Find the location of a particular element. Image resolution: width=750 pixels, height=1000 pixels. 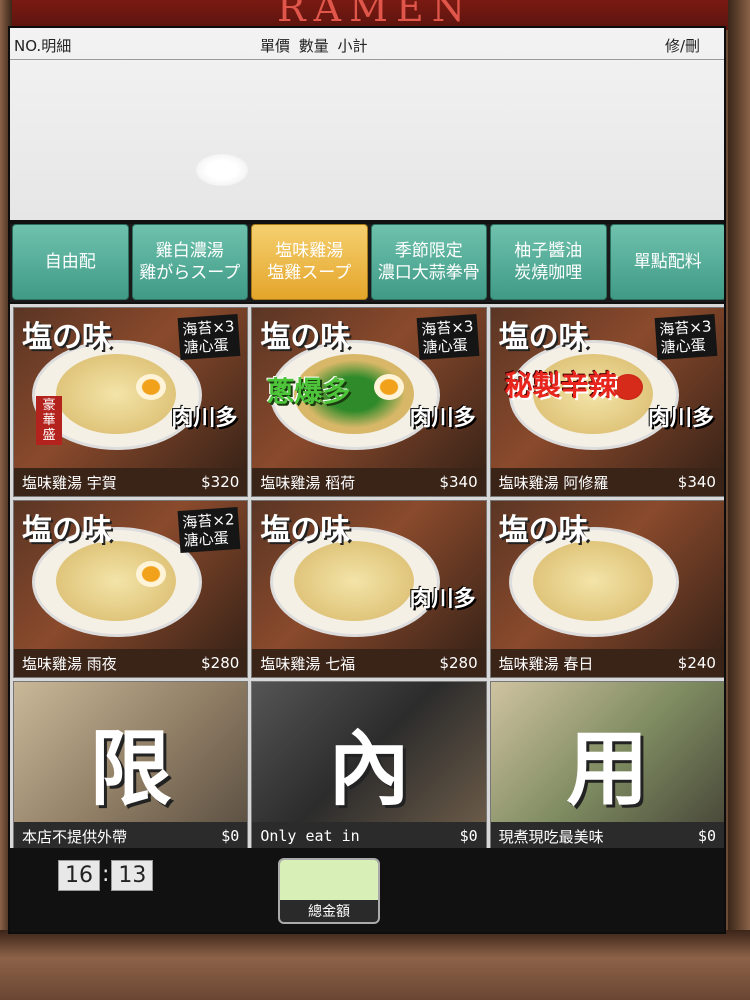

total-amount-label: 總金額 is located at coordinates (329, 912).